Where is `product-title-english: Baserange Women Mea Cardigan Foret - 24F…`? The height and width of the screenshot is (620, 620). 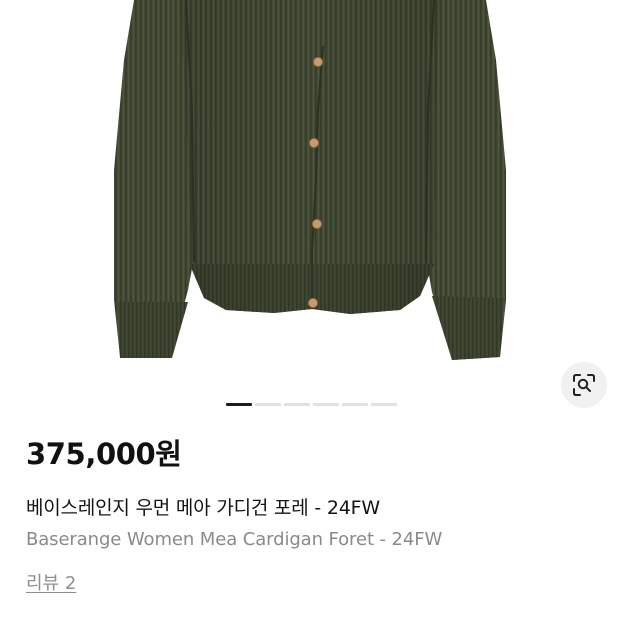 product-title-english: Baserange Women Mea Cardigan Foret - 24F… is located at coordinates (234, 539).